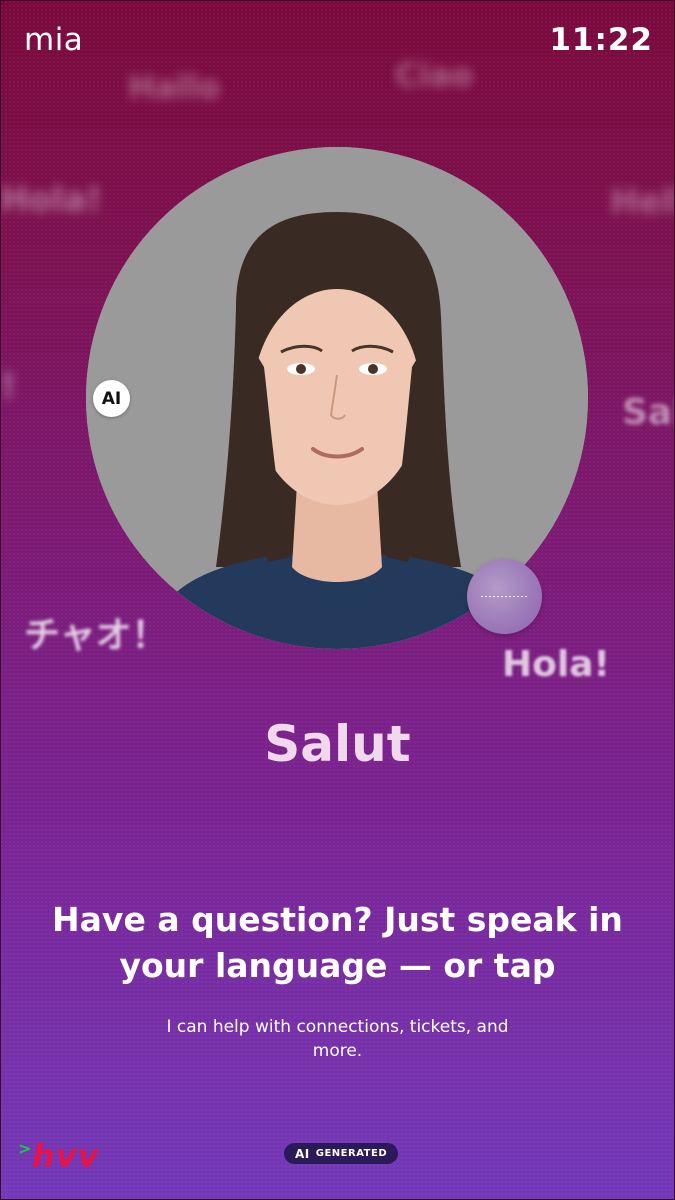 This screenshot has height=1200, width=675. What do you see at coordinates (337, 744) in the screenshot?
I see `greeting-text: Salut` at bounding box center [337, 744].